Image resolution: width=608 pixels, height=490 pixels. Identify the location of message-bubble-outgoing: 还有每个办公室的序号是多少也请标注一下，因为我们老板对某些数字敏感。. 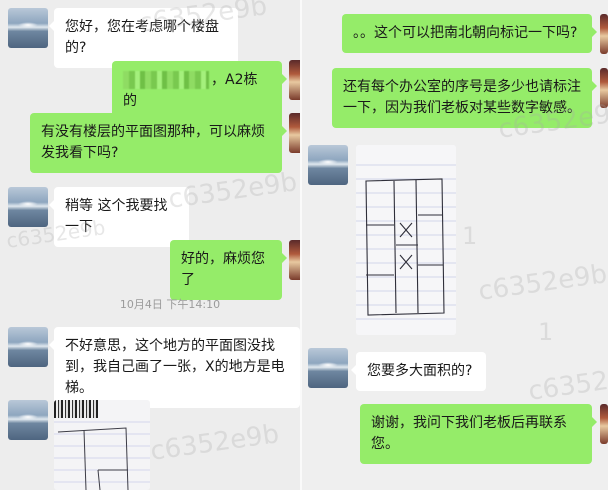
(464, 98).